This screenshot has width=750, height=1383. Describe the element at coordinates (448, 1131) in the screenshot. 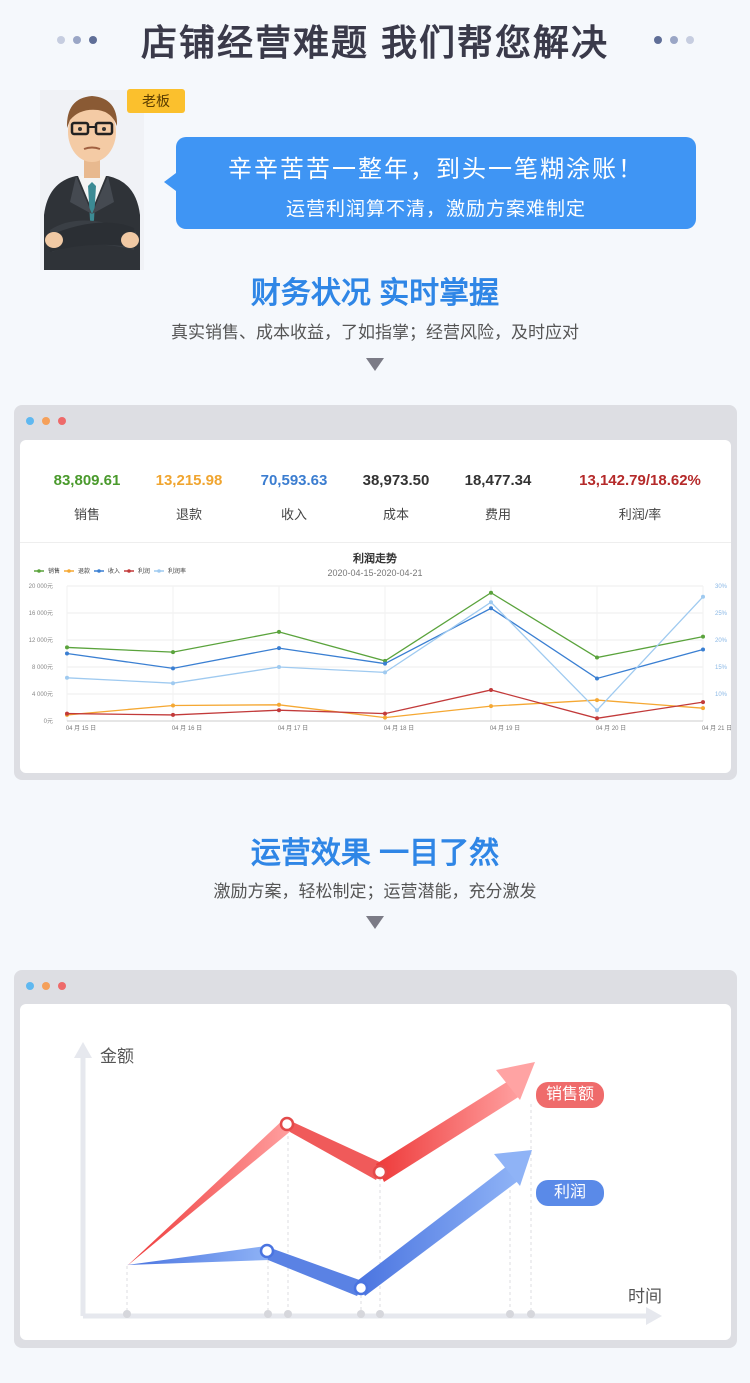

I see `sales-climb` at that location.